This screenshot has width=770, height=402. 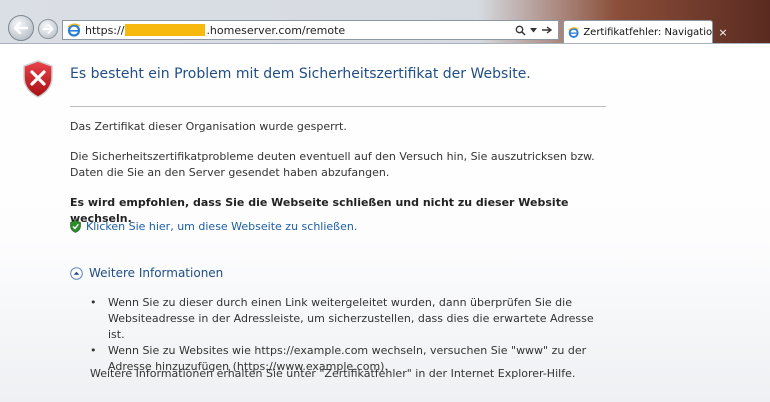 I want to click on url-suffix: .homeserver.com/remote, so click(x=276, y=30).